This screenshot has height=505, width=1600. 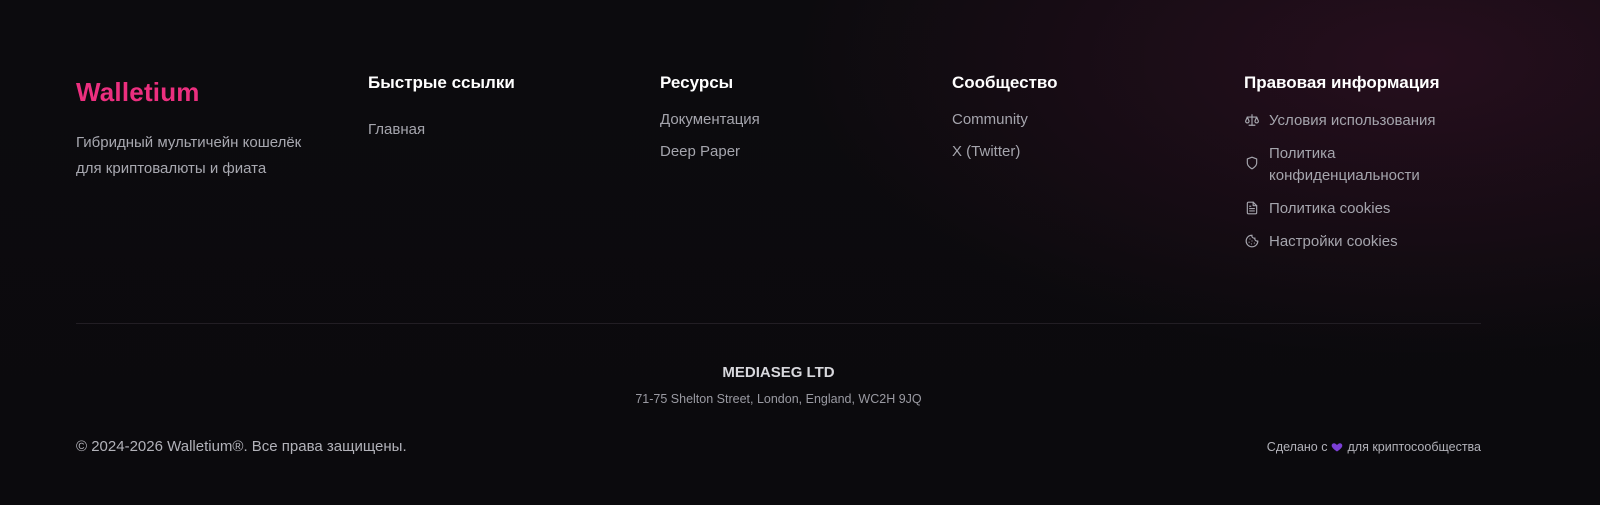 What do you see at coordinates (1344, 164) in the screenshot?
I see `link-privacy-label: Политика конфиденциальности` at bounding box center [1344, 164].